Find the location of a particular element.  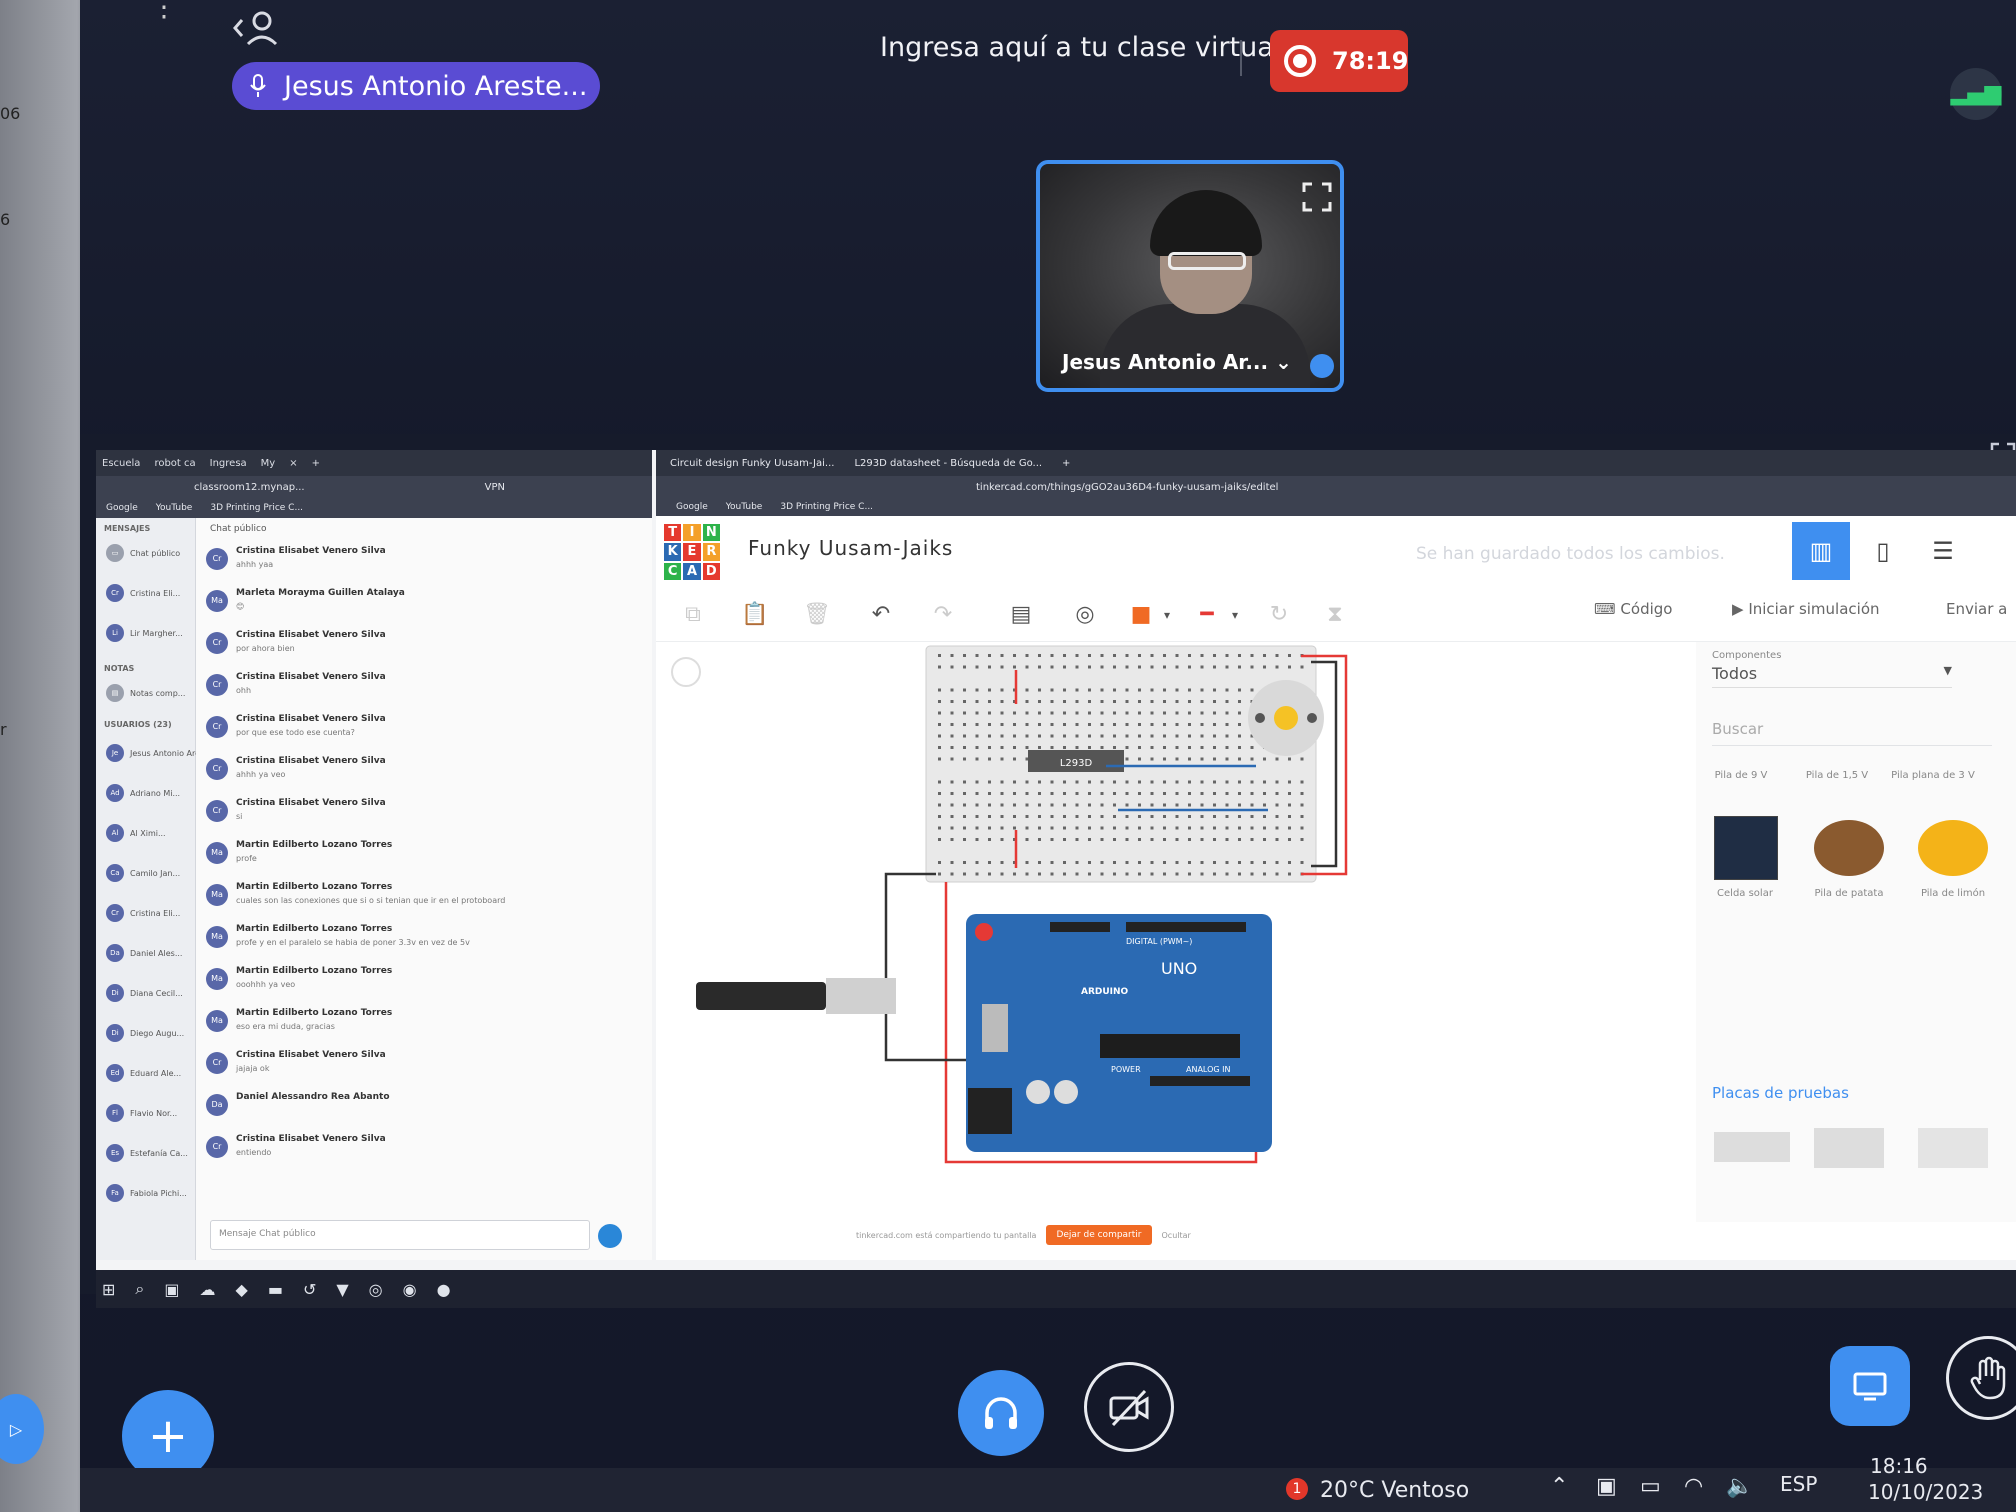

folder-icon: ▬ is located at coordinates (275, 1289).